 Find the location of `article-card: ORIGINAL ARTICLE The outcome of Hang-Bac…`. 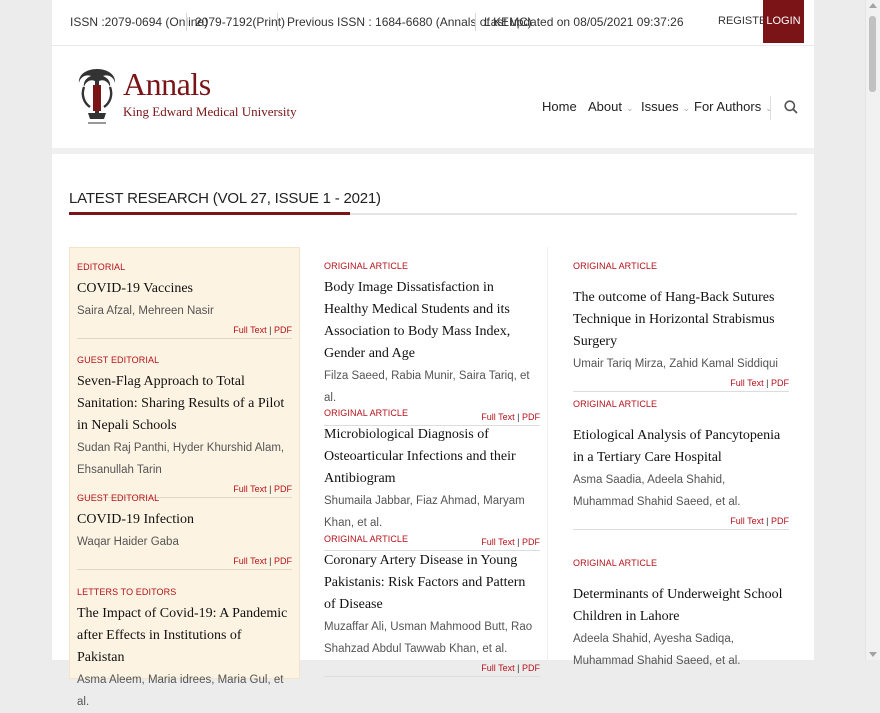

article-card: ORIGINAL ARTICLE The outcome of Hang-Bac… is located at coordinates (681, 326).